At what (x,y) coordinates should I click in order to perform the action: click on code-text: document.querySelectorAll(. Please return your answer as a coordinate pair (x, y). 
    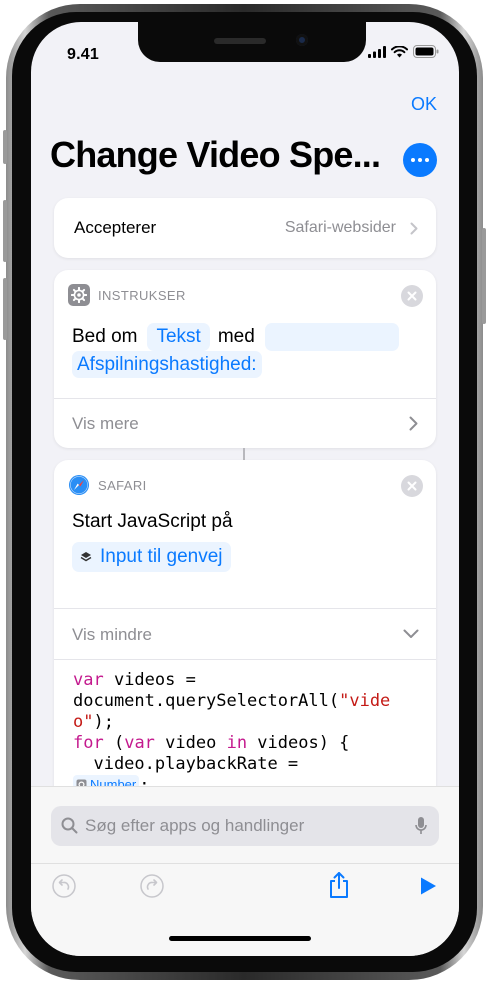
    Looking at the image, I should click on (206, 701).